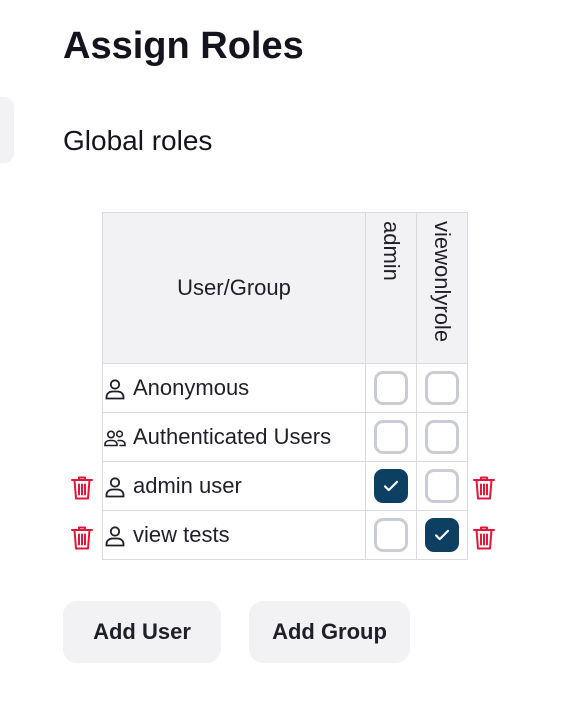  I want to click on page-title: Assign Roles, so click(183, 46).